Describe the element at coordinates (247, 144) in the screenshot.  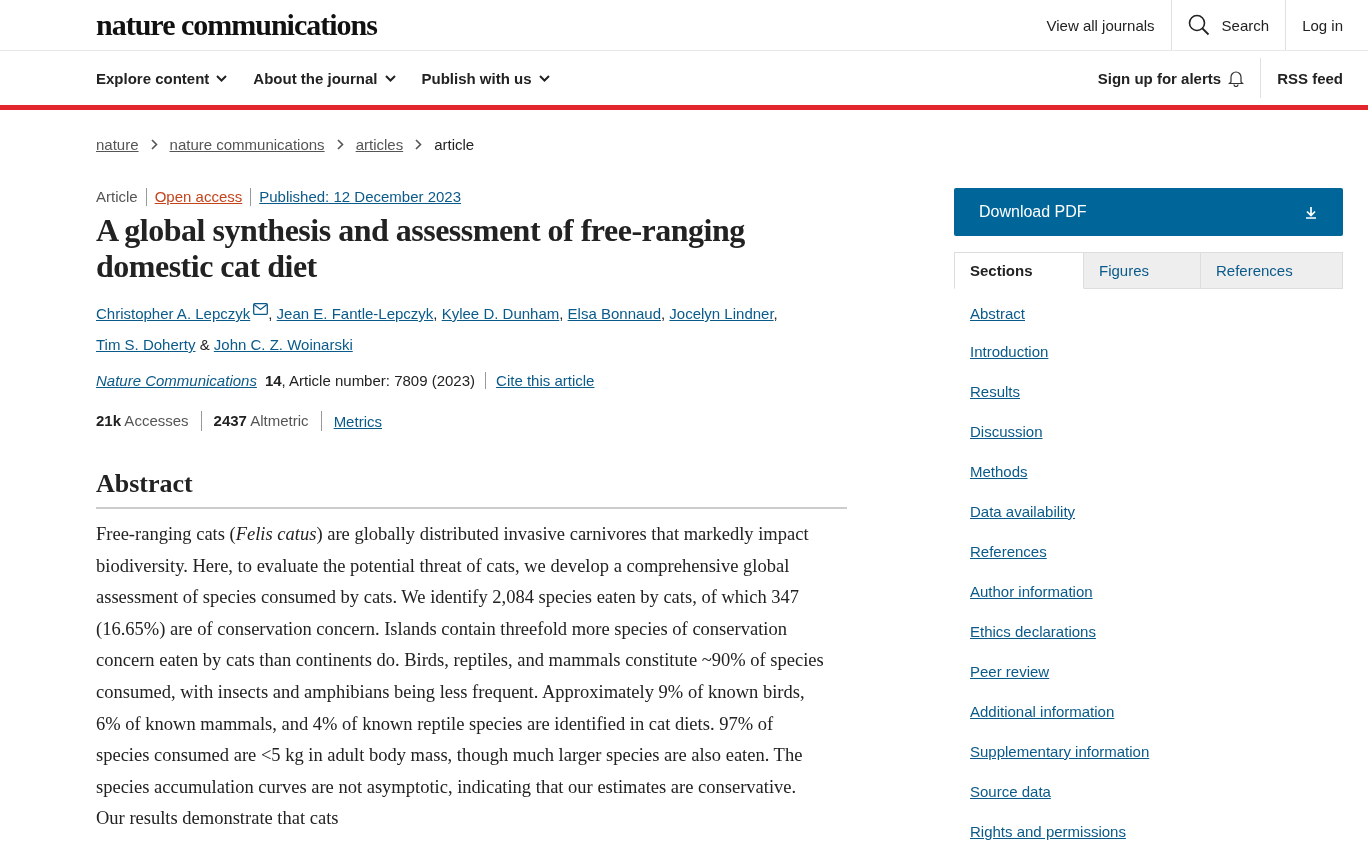
I see `breadcrumb-link: nature communications` at that location.